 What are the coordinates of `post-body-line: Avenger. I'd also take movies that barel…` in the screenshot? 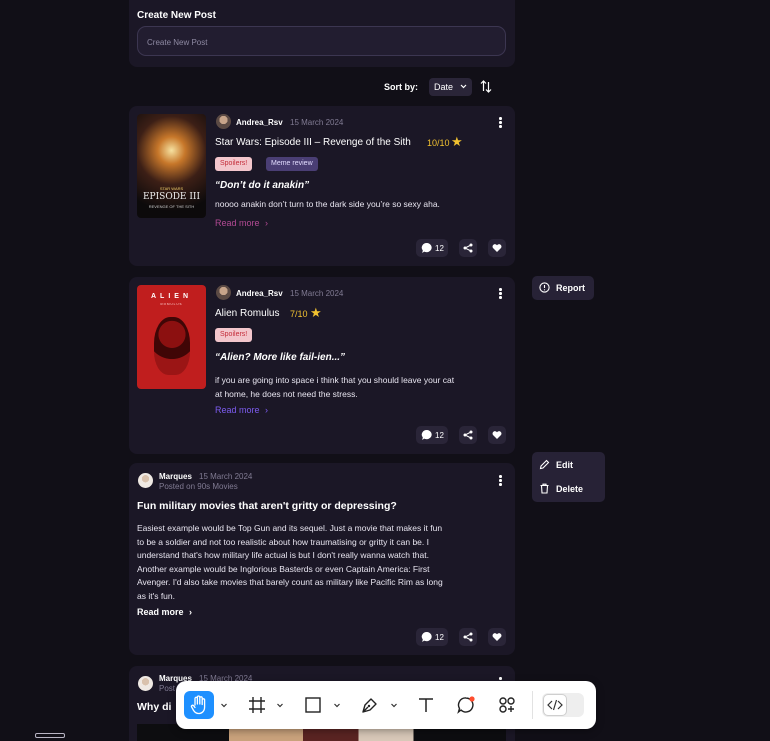 It's located at (290, 582).